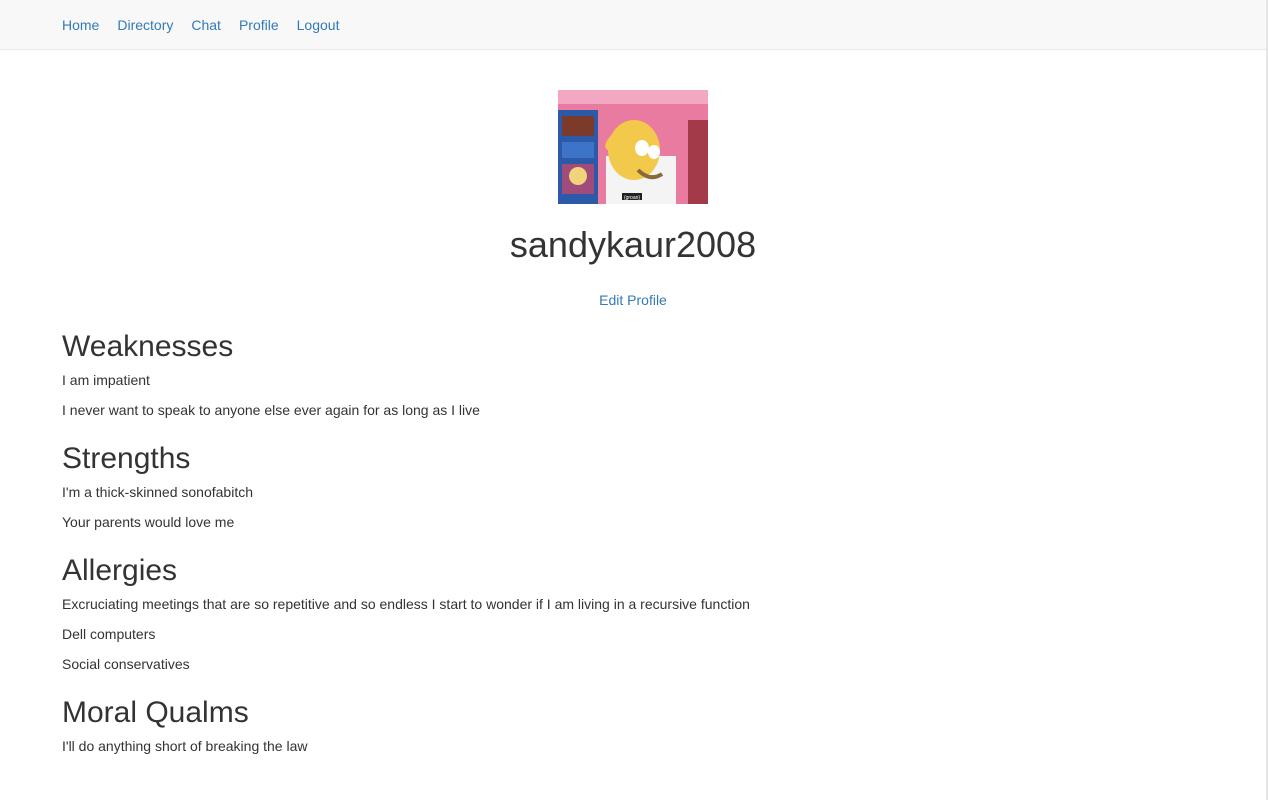 This screenshot has height=800, width=1268. What do you see at coordinates (632, 198) in the screenshot?
I see `avatar-caption: (groan)` at bounding box center [632, 198].